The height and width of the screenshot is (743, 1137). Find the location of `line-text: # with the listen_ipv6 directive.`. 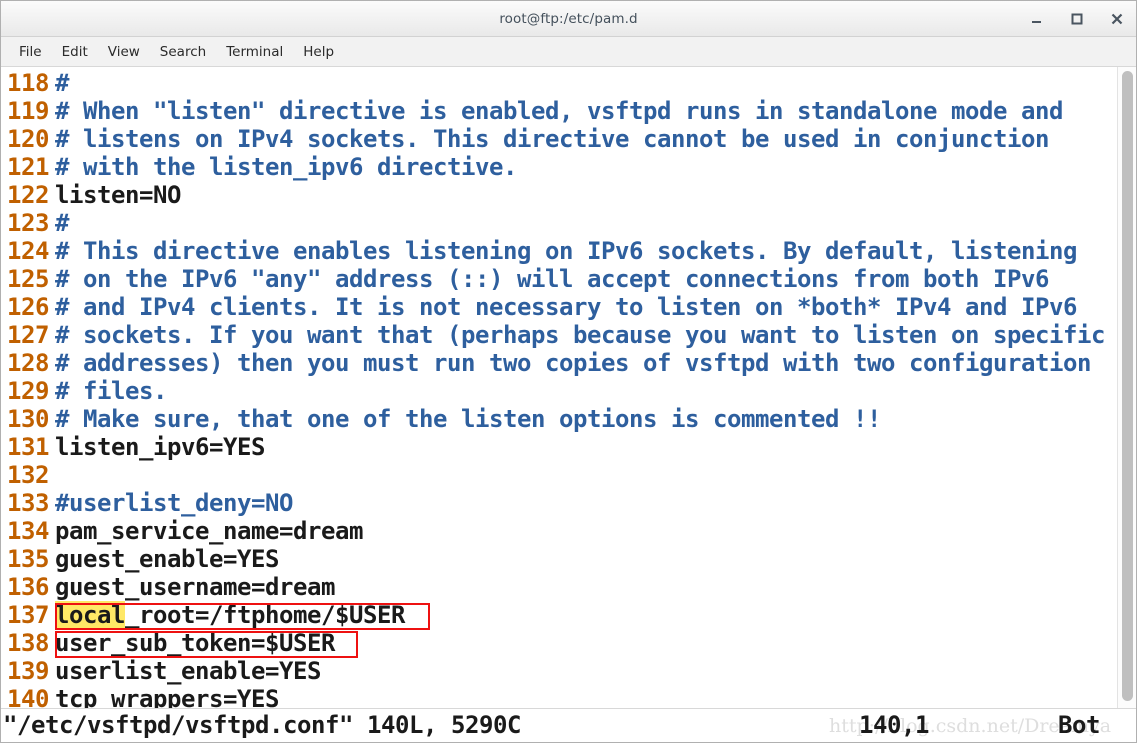

line-text: # with the listen_ipv6 directive. is located at coordinates (286, 167).